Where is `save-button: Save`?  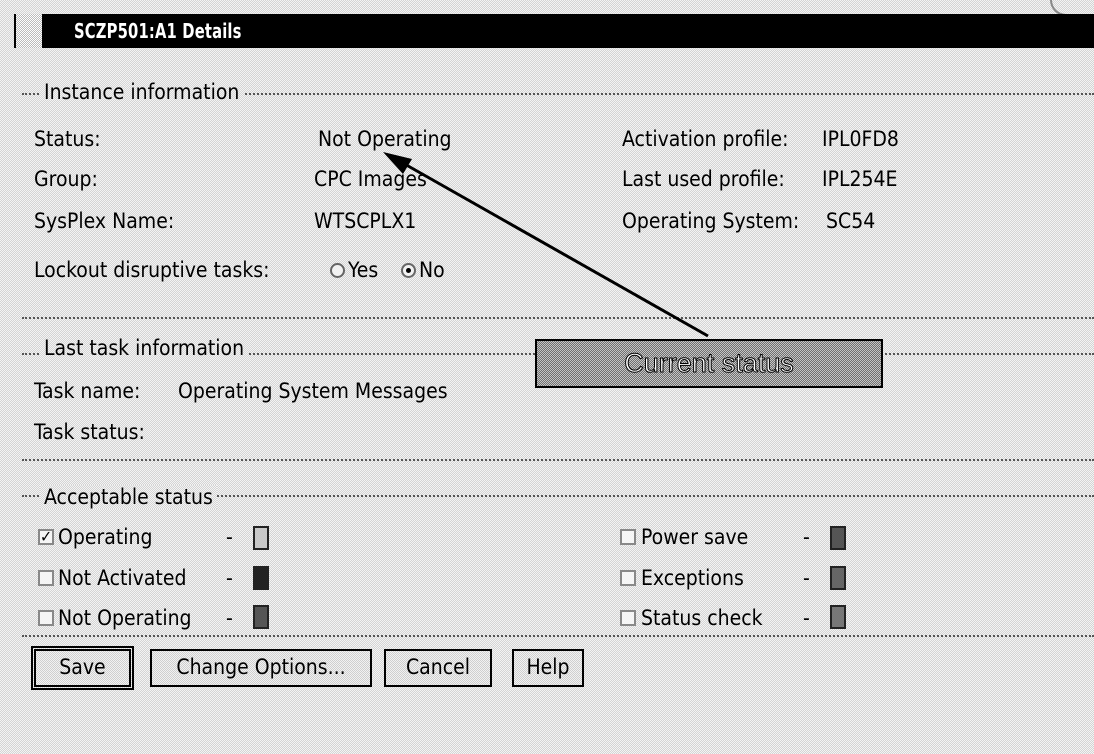 save-button: Save is located at coordinates (82, 668).